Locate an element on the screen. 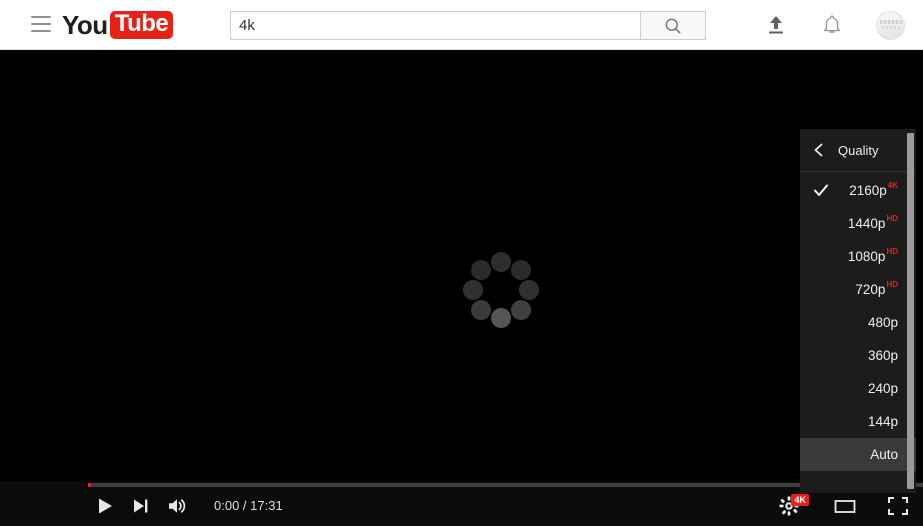 The height and width of the screenshot is (526, 923). quality-option-label: 1440p is located at coordinates (866, 223).